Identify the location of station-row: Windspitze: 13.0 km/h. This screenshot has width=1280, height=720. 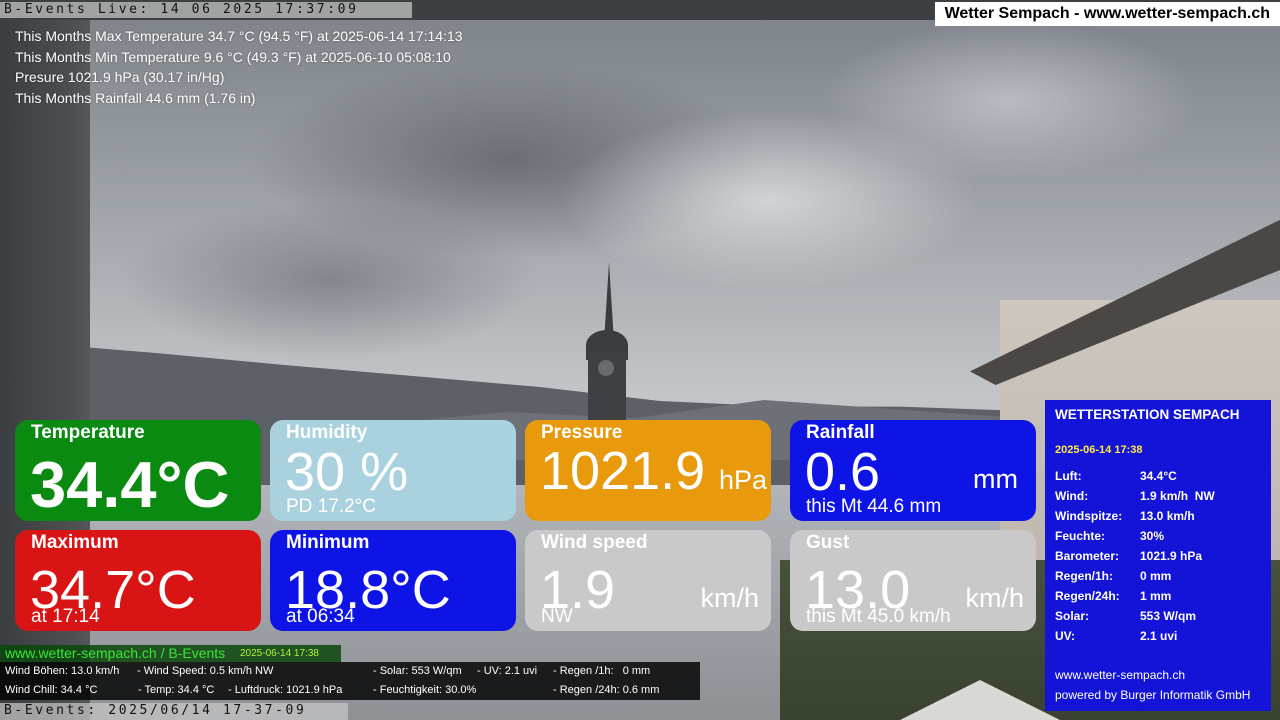
(1135, 516).